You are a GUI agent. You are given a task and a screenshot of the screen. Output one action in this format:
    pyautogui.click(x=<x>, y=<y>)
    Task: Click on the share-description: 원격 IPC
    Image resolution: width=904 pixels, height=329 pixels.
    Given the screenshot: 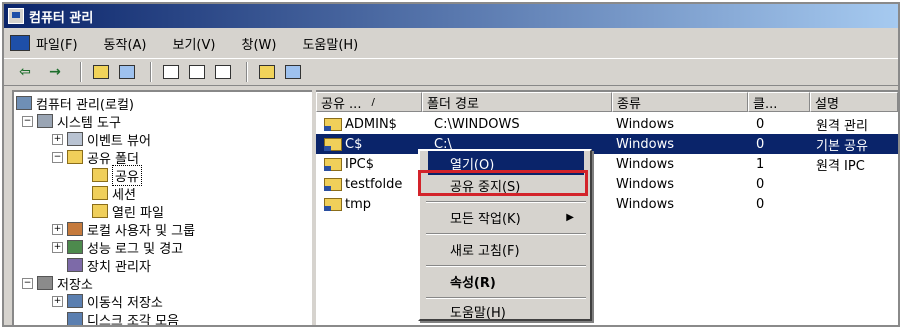 What is the action you would take?
    pyautogui.click(x=840, y=166)
    